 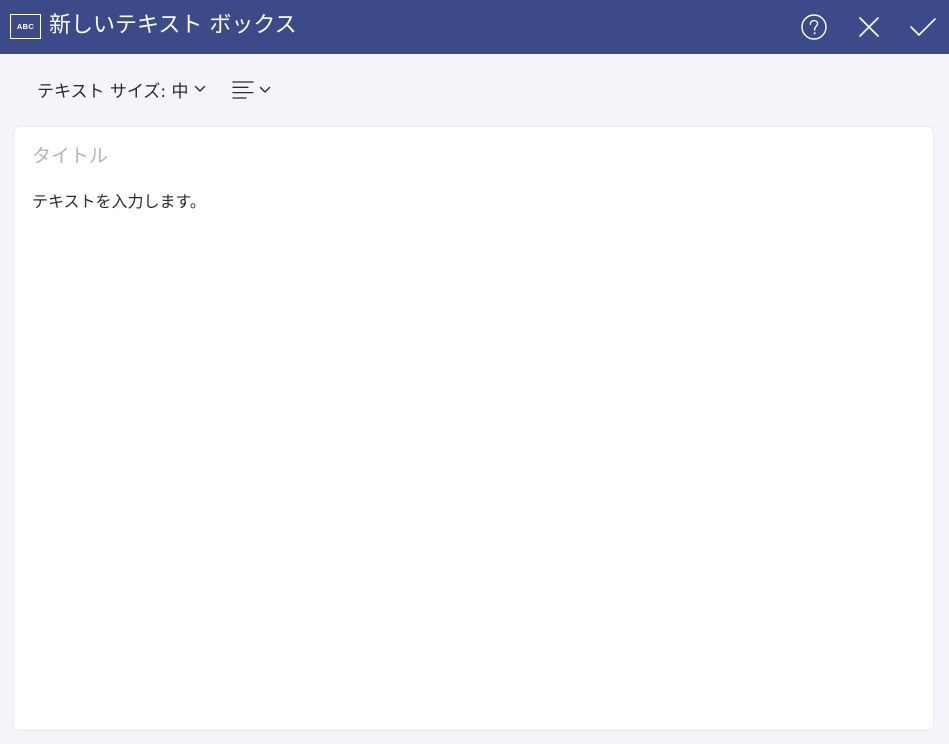 I want to click on confirm-button, so click(x=923, y=27).